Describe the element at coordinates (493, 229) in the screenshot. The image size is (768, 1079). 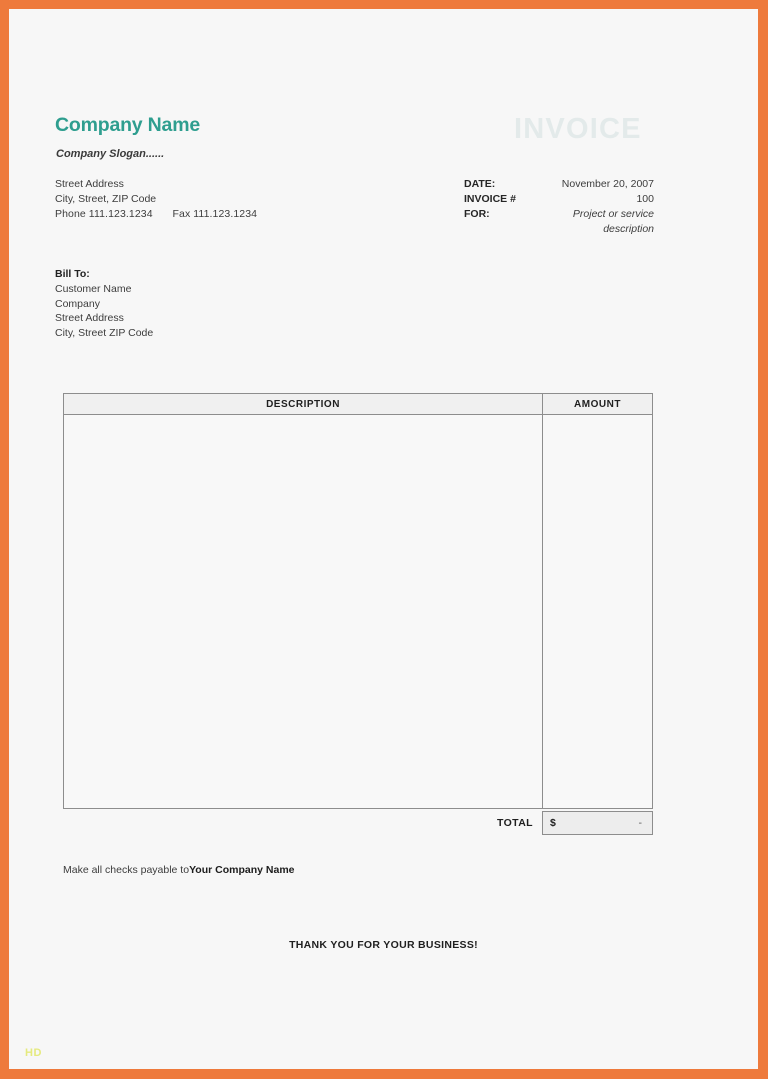
I see `meta-label-empty` at that location.